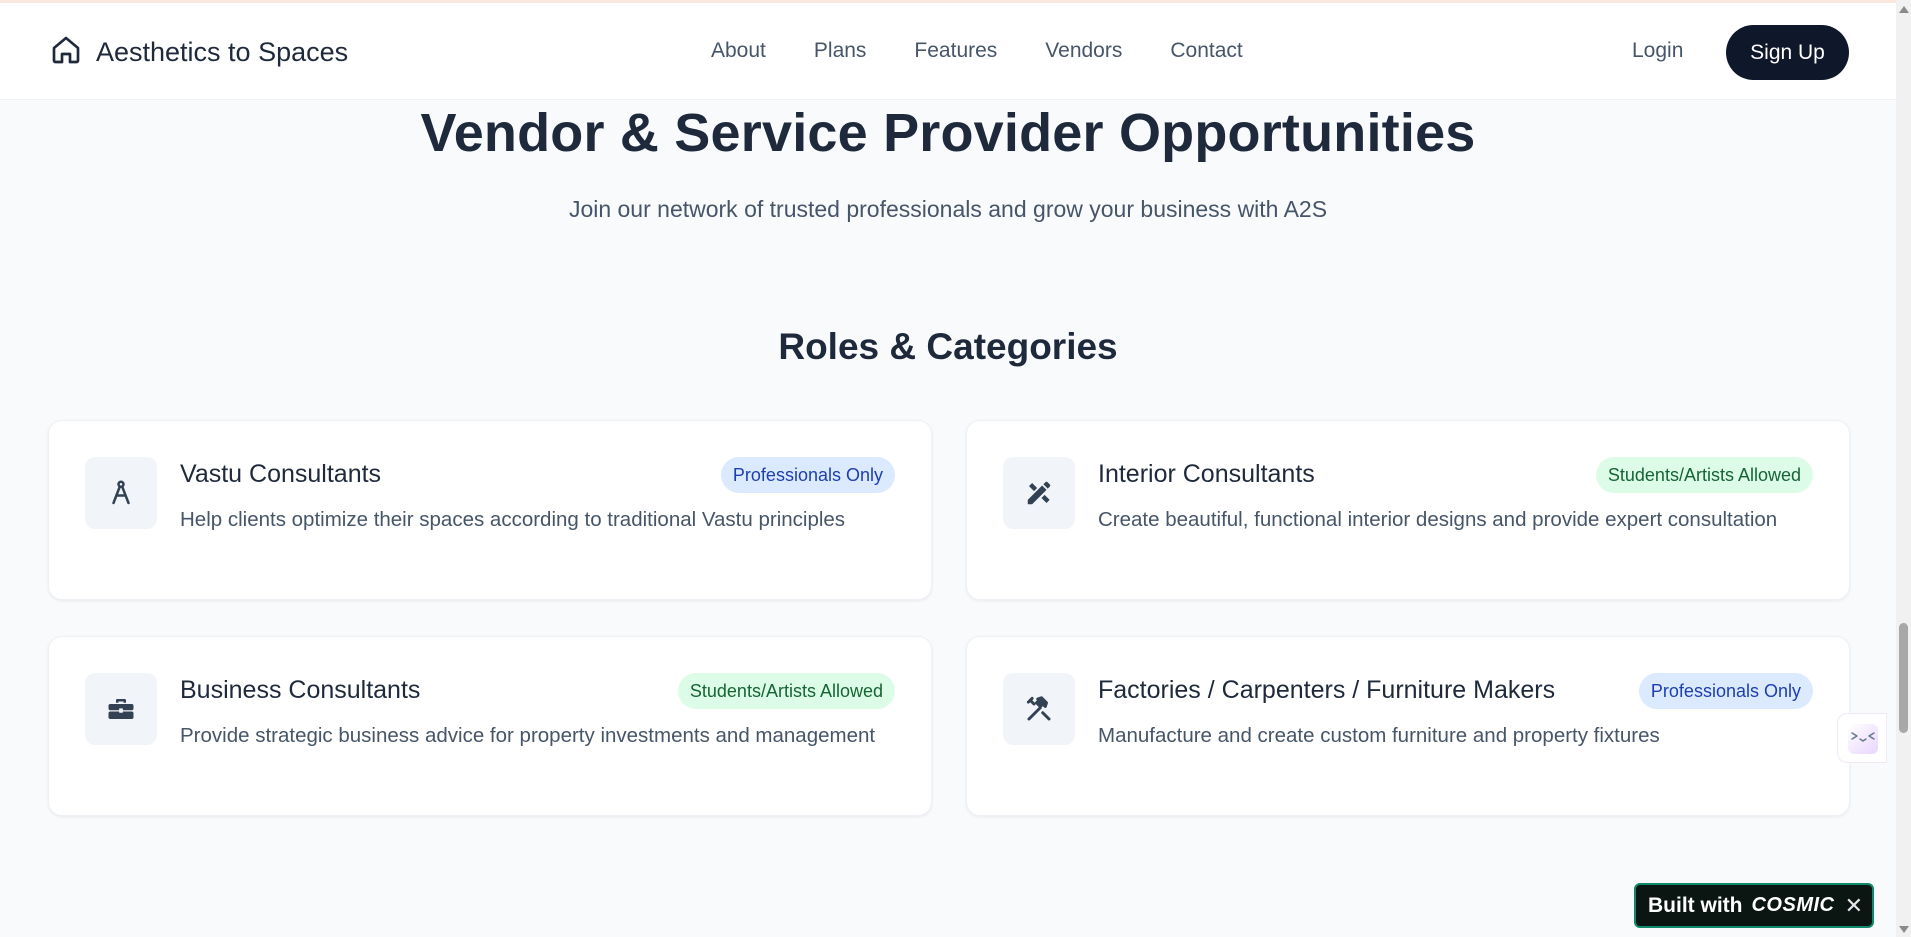  What do you see at coordinates (1904, 9) in the screenshot?
I see `scroll-up-arrow-icon` at bounding box center [1904, 9].